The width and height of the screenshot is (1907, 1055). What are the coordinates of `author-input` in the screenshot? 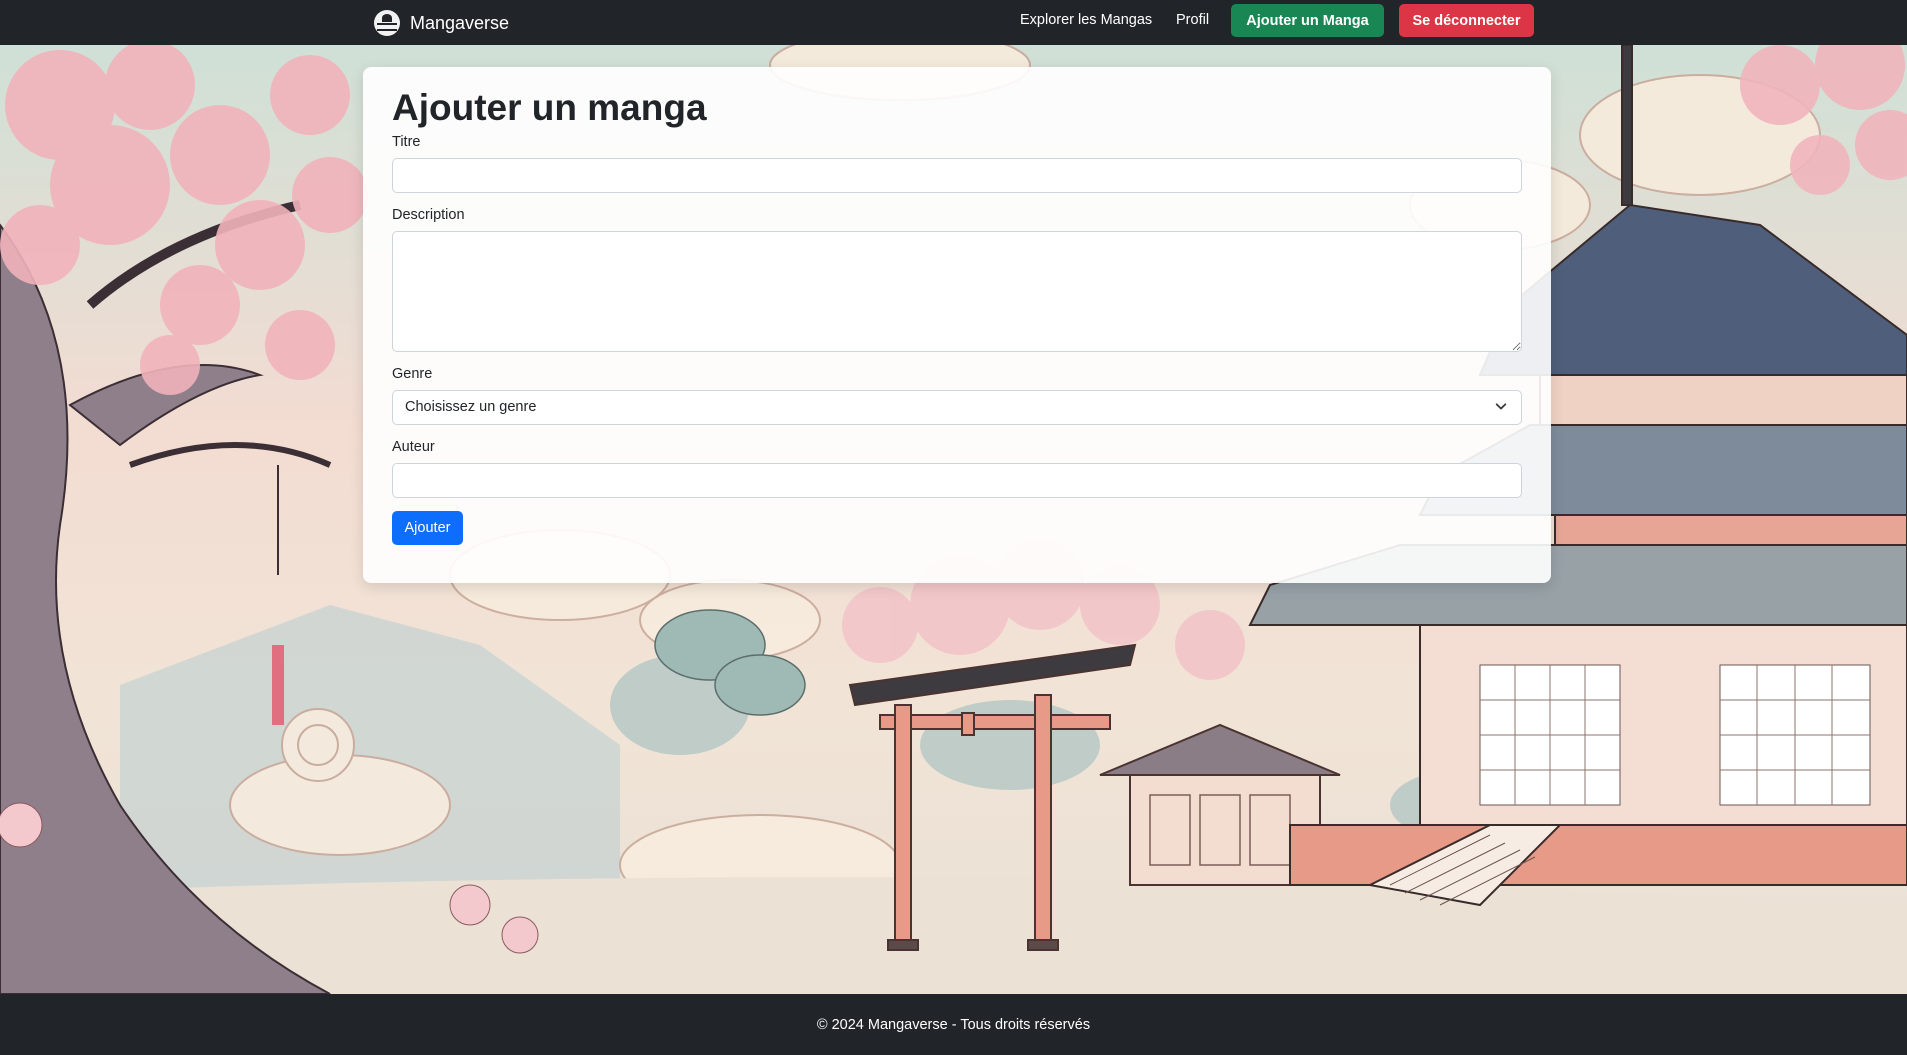 It's located at (957, 480).